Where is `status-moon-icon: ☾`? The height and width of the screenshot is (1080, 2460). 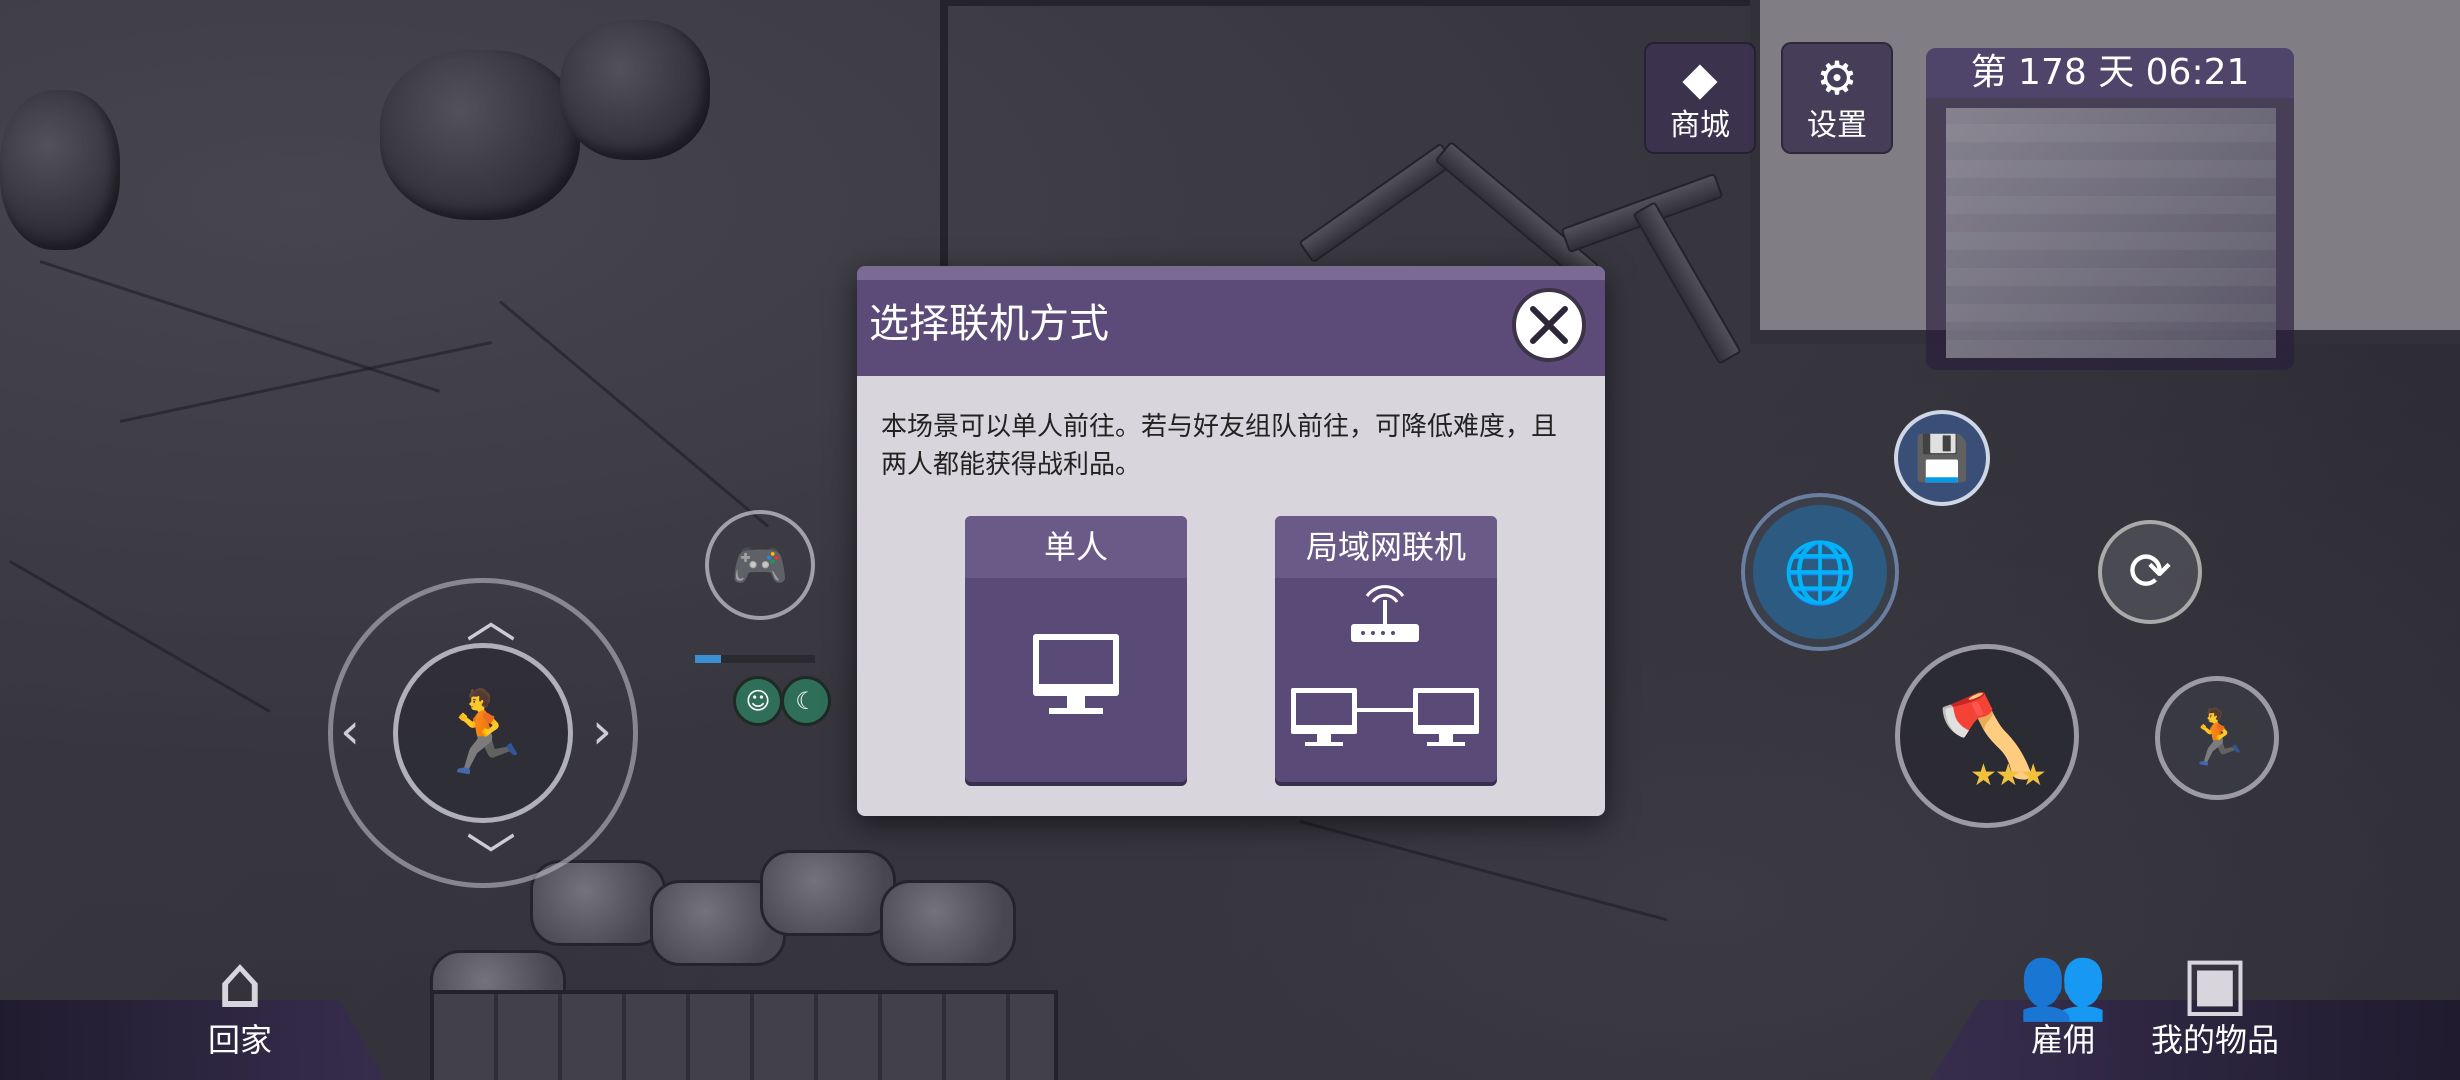
status-moon-icon: ☾ is located at coordinates (806, 701).